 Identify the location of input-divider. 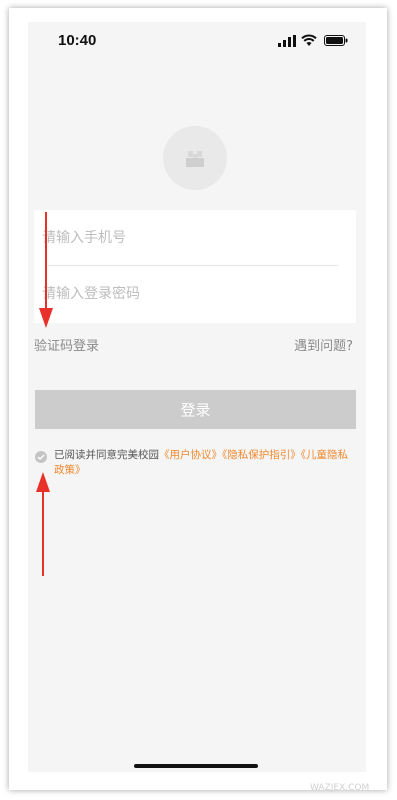
(193, 265).